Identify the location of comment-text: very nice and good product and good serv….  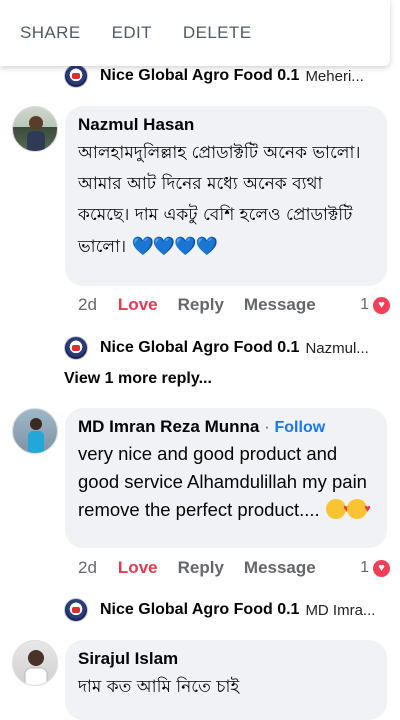
(222, 481).